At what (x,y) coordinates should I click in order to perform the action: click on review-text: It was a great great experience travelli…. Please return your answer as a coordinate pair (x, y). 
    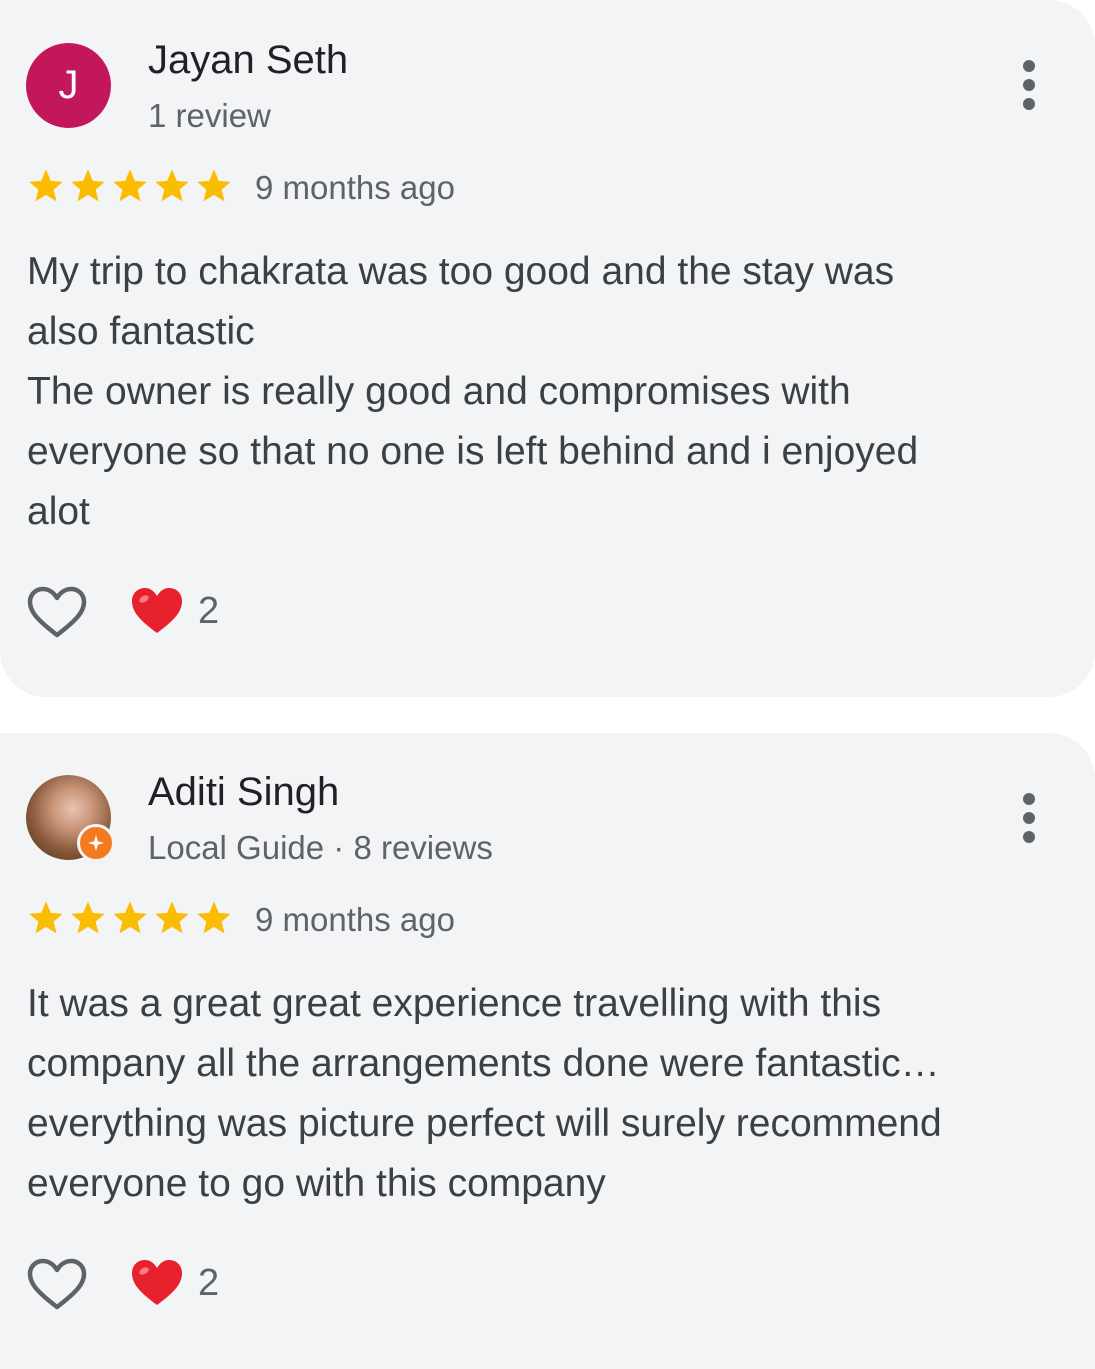
    Looking at the image, I should click on (484, 1093).